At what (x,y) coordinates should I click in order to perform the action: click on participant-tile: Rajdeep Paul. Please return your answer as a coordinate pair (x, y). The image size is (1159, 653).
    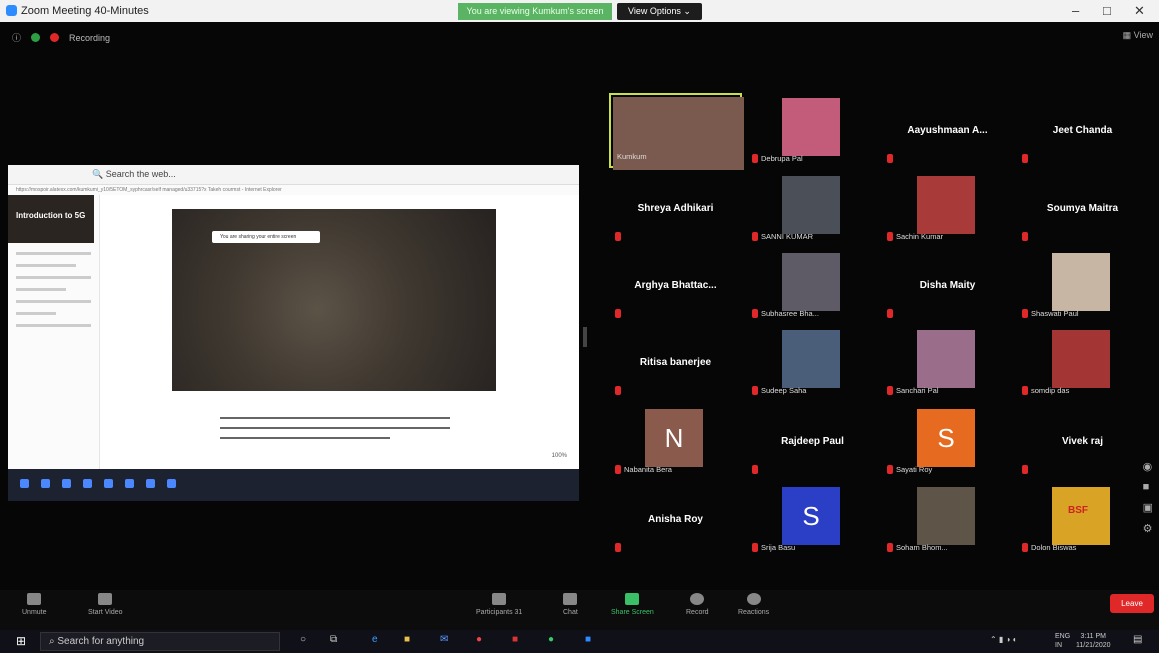
    Looking at the image, I should click on (812, 441).